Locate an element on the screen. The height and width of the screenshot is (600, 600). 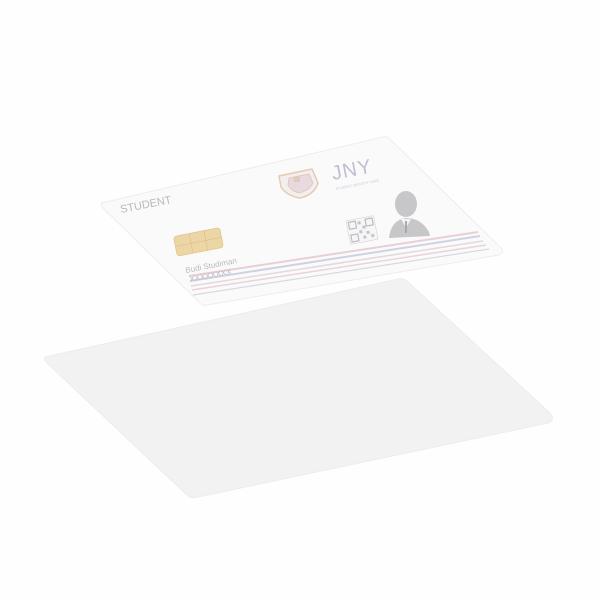
qr-code-icon is located at coordinates (362, 230).